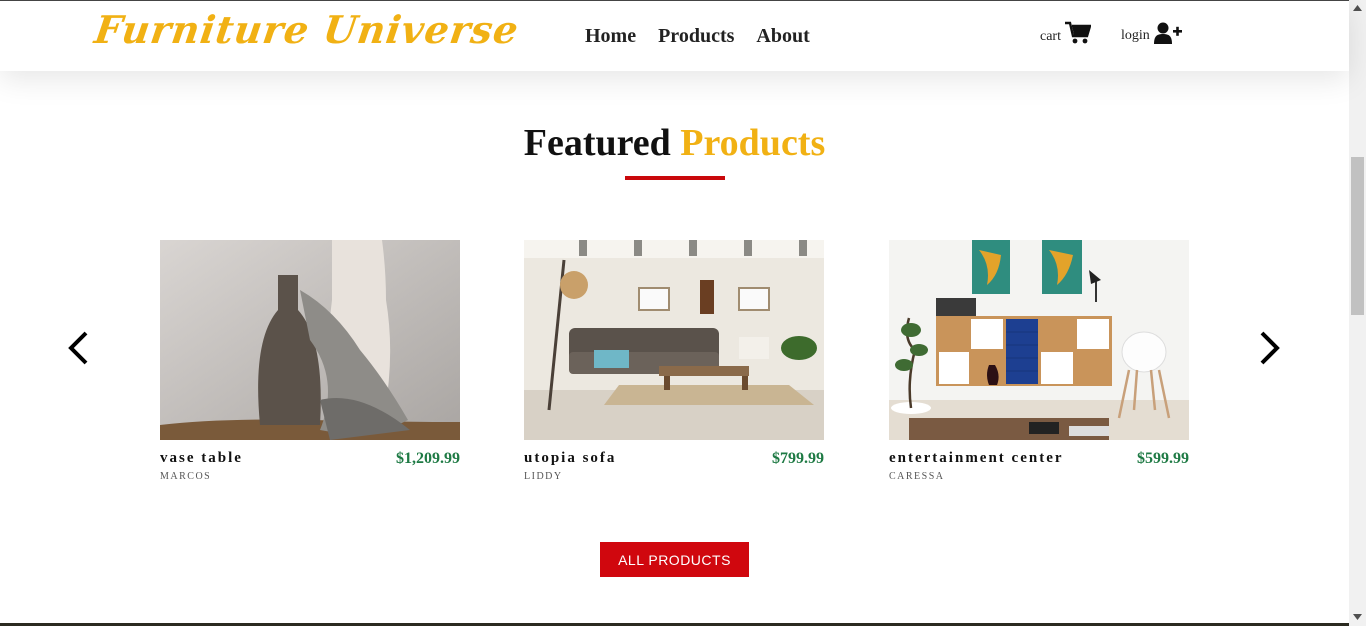 The image size is (1366, 626). Describe the element at coordinates (610, 36) in the screenshot. I see `nav-home-link: Home` at that location.